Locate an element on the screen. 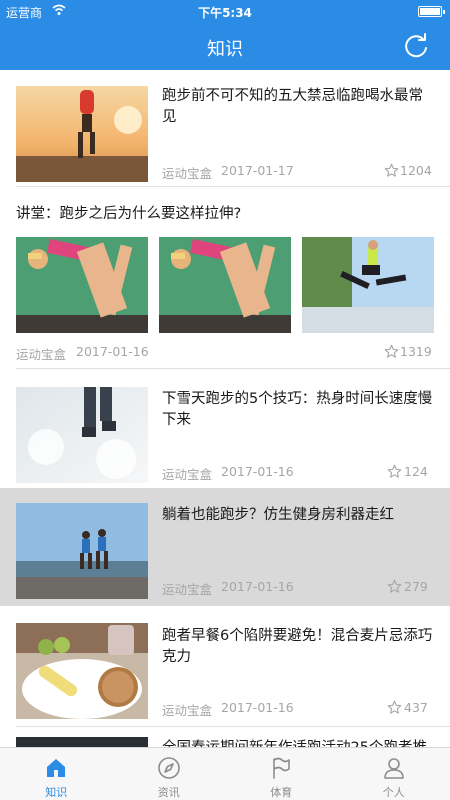  clock: 下午5:34 is located at coordinates (225, 13).